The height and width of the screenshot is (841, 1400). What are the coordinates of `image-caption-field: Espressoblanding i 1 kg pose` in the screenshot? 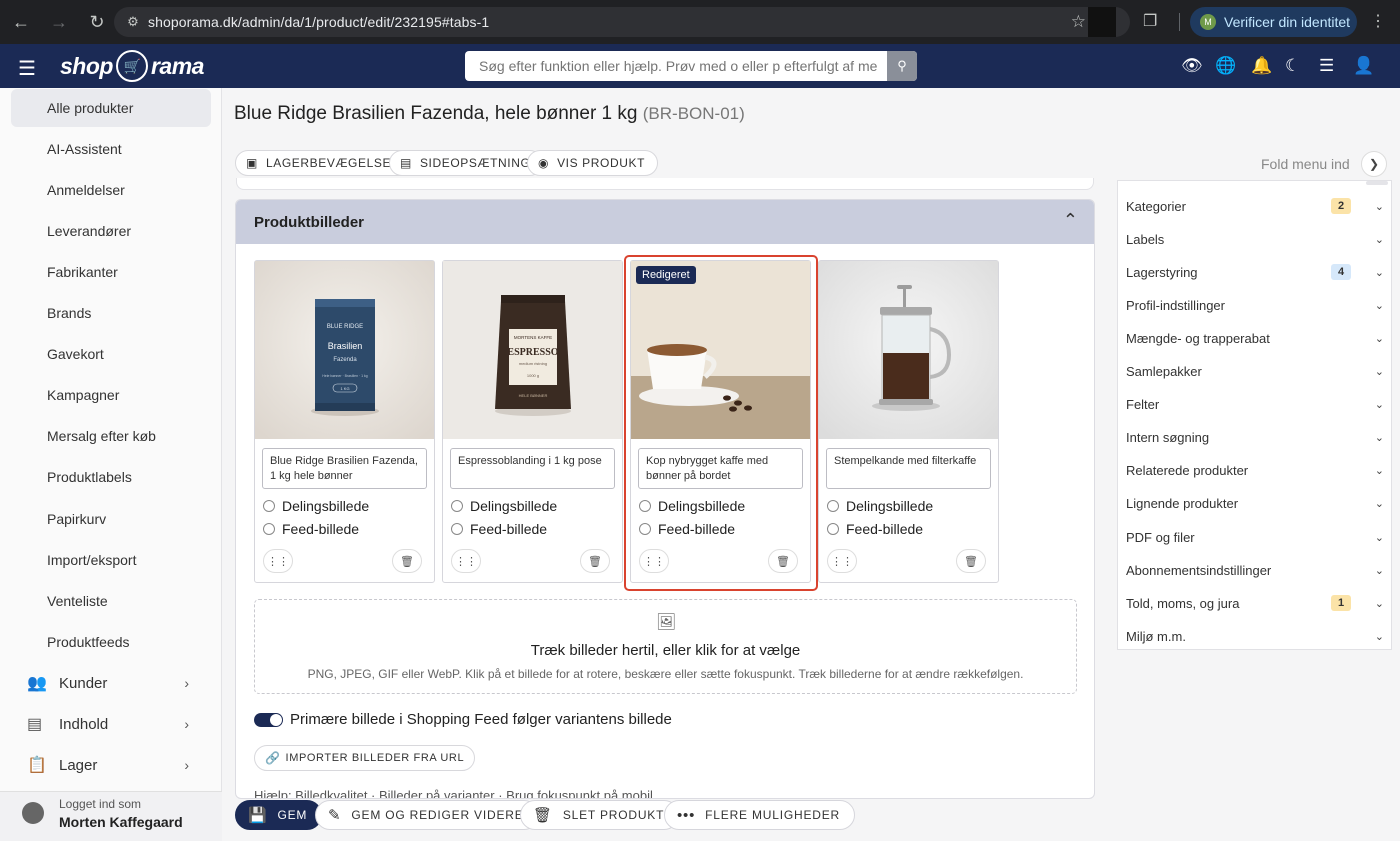 It's located at (532, 468).